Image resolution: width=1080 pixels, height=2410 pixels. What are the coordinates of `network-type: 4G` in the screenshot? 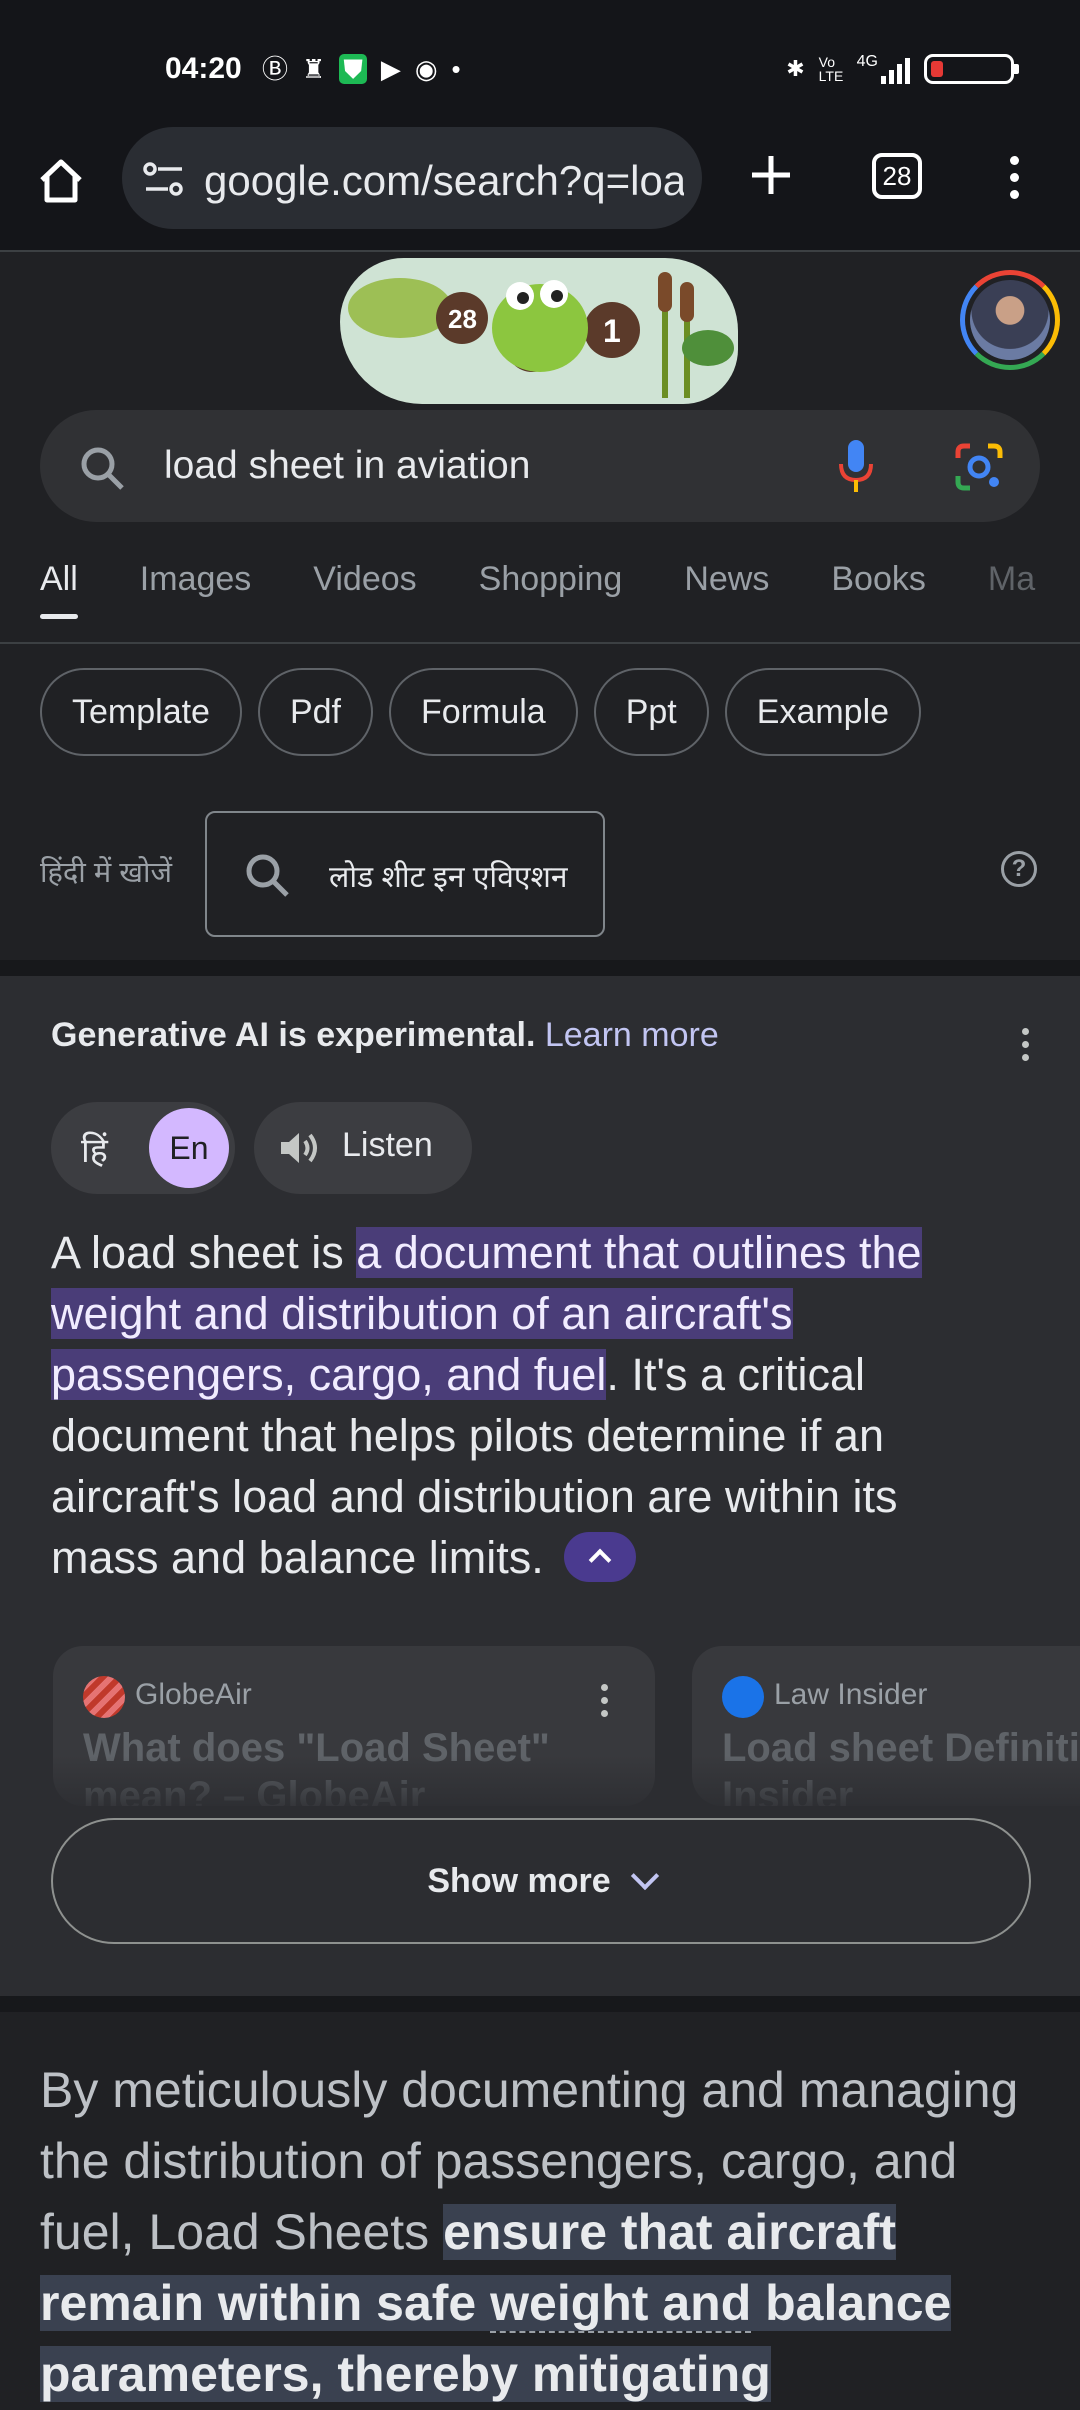 It's located at (867, 61).